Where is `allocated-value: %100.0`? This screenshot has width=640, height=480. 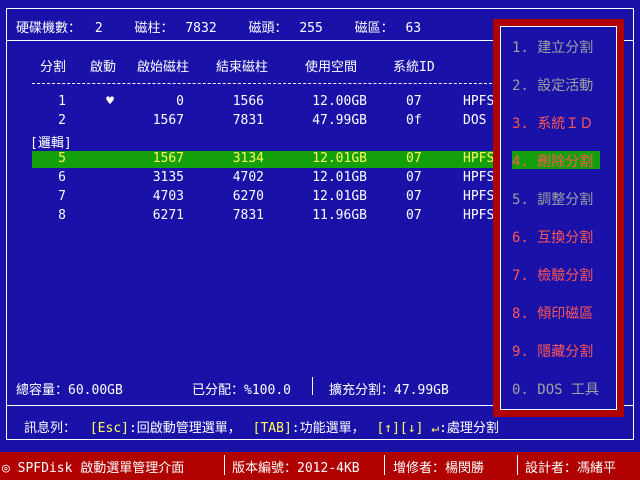 allocated-value: %100.0 is located at coordinates (267, 390).